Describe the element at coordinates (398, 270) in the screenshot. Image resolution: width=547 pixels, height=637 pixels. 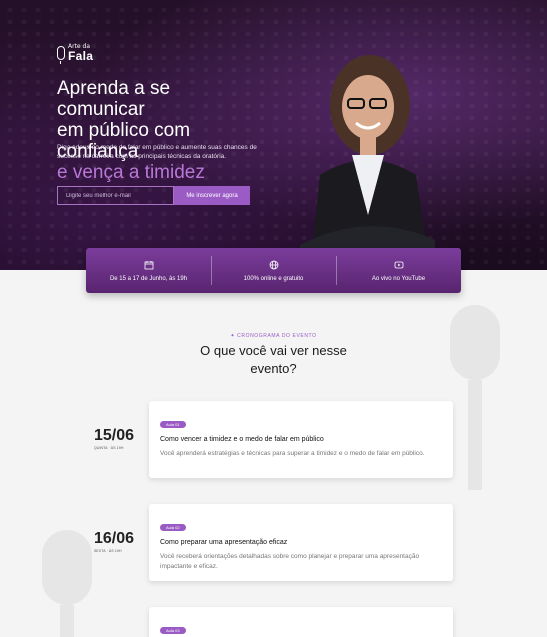
I see `info-youtube: Ao vivo no YouTube` at that location.